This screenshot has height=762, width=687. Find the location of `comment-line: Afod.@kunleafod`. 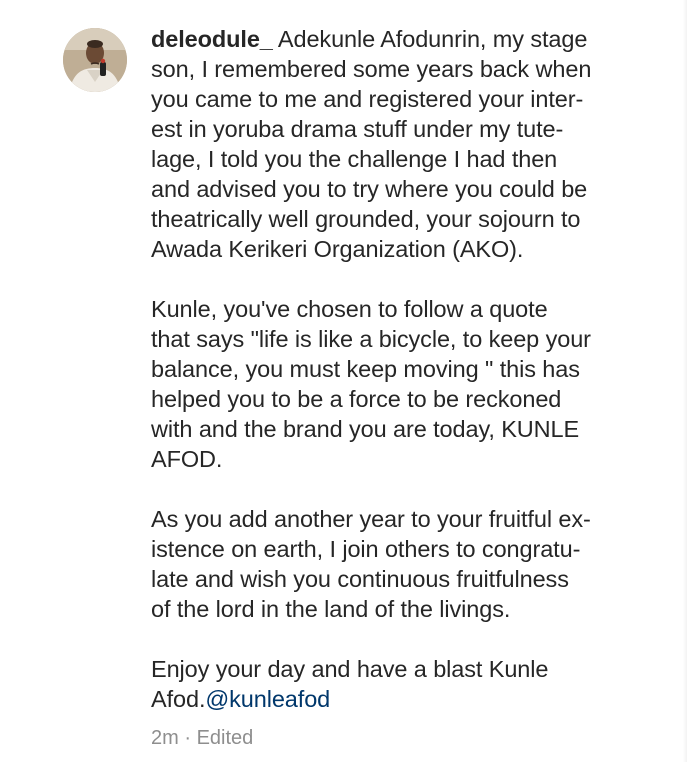

comment-line: Afod.@kunleafod is located at coordinates (396, 699).